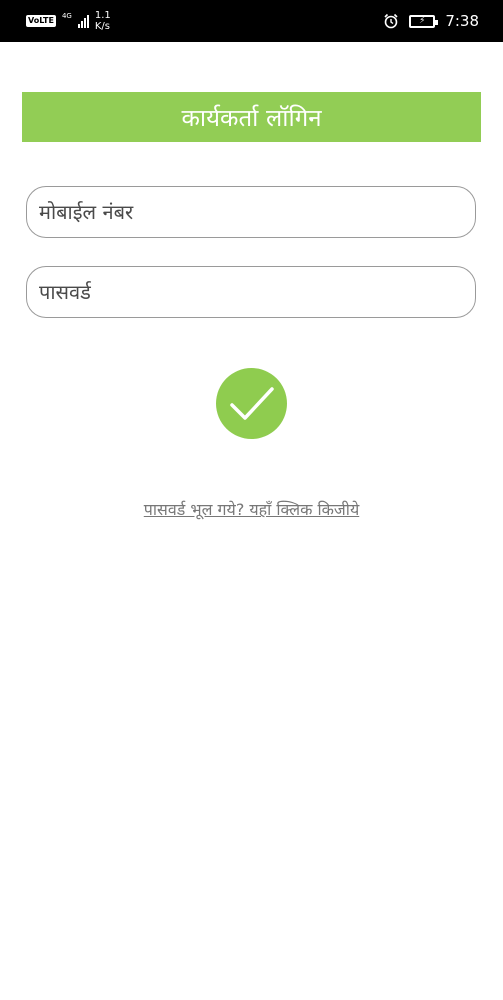 This screenshot has height=1000, width=503. I want to click on status-right: ⚡ 7:38, so click(431, 21).